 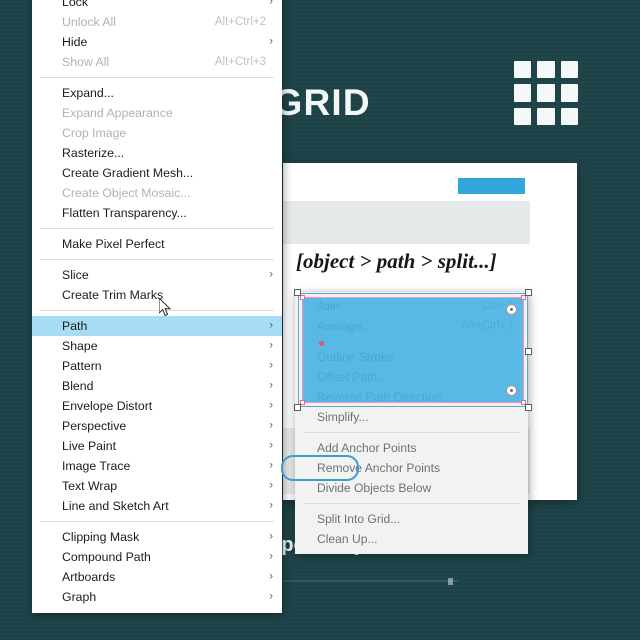 I want to click on menu-item-label: Graph, so click(x=79, y=597).